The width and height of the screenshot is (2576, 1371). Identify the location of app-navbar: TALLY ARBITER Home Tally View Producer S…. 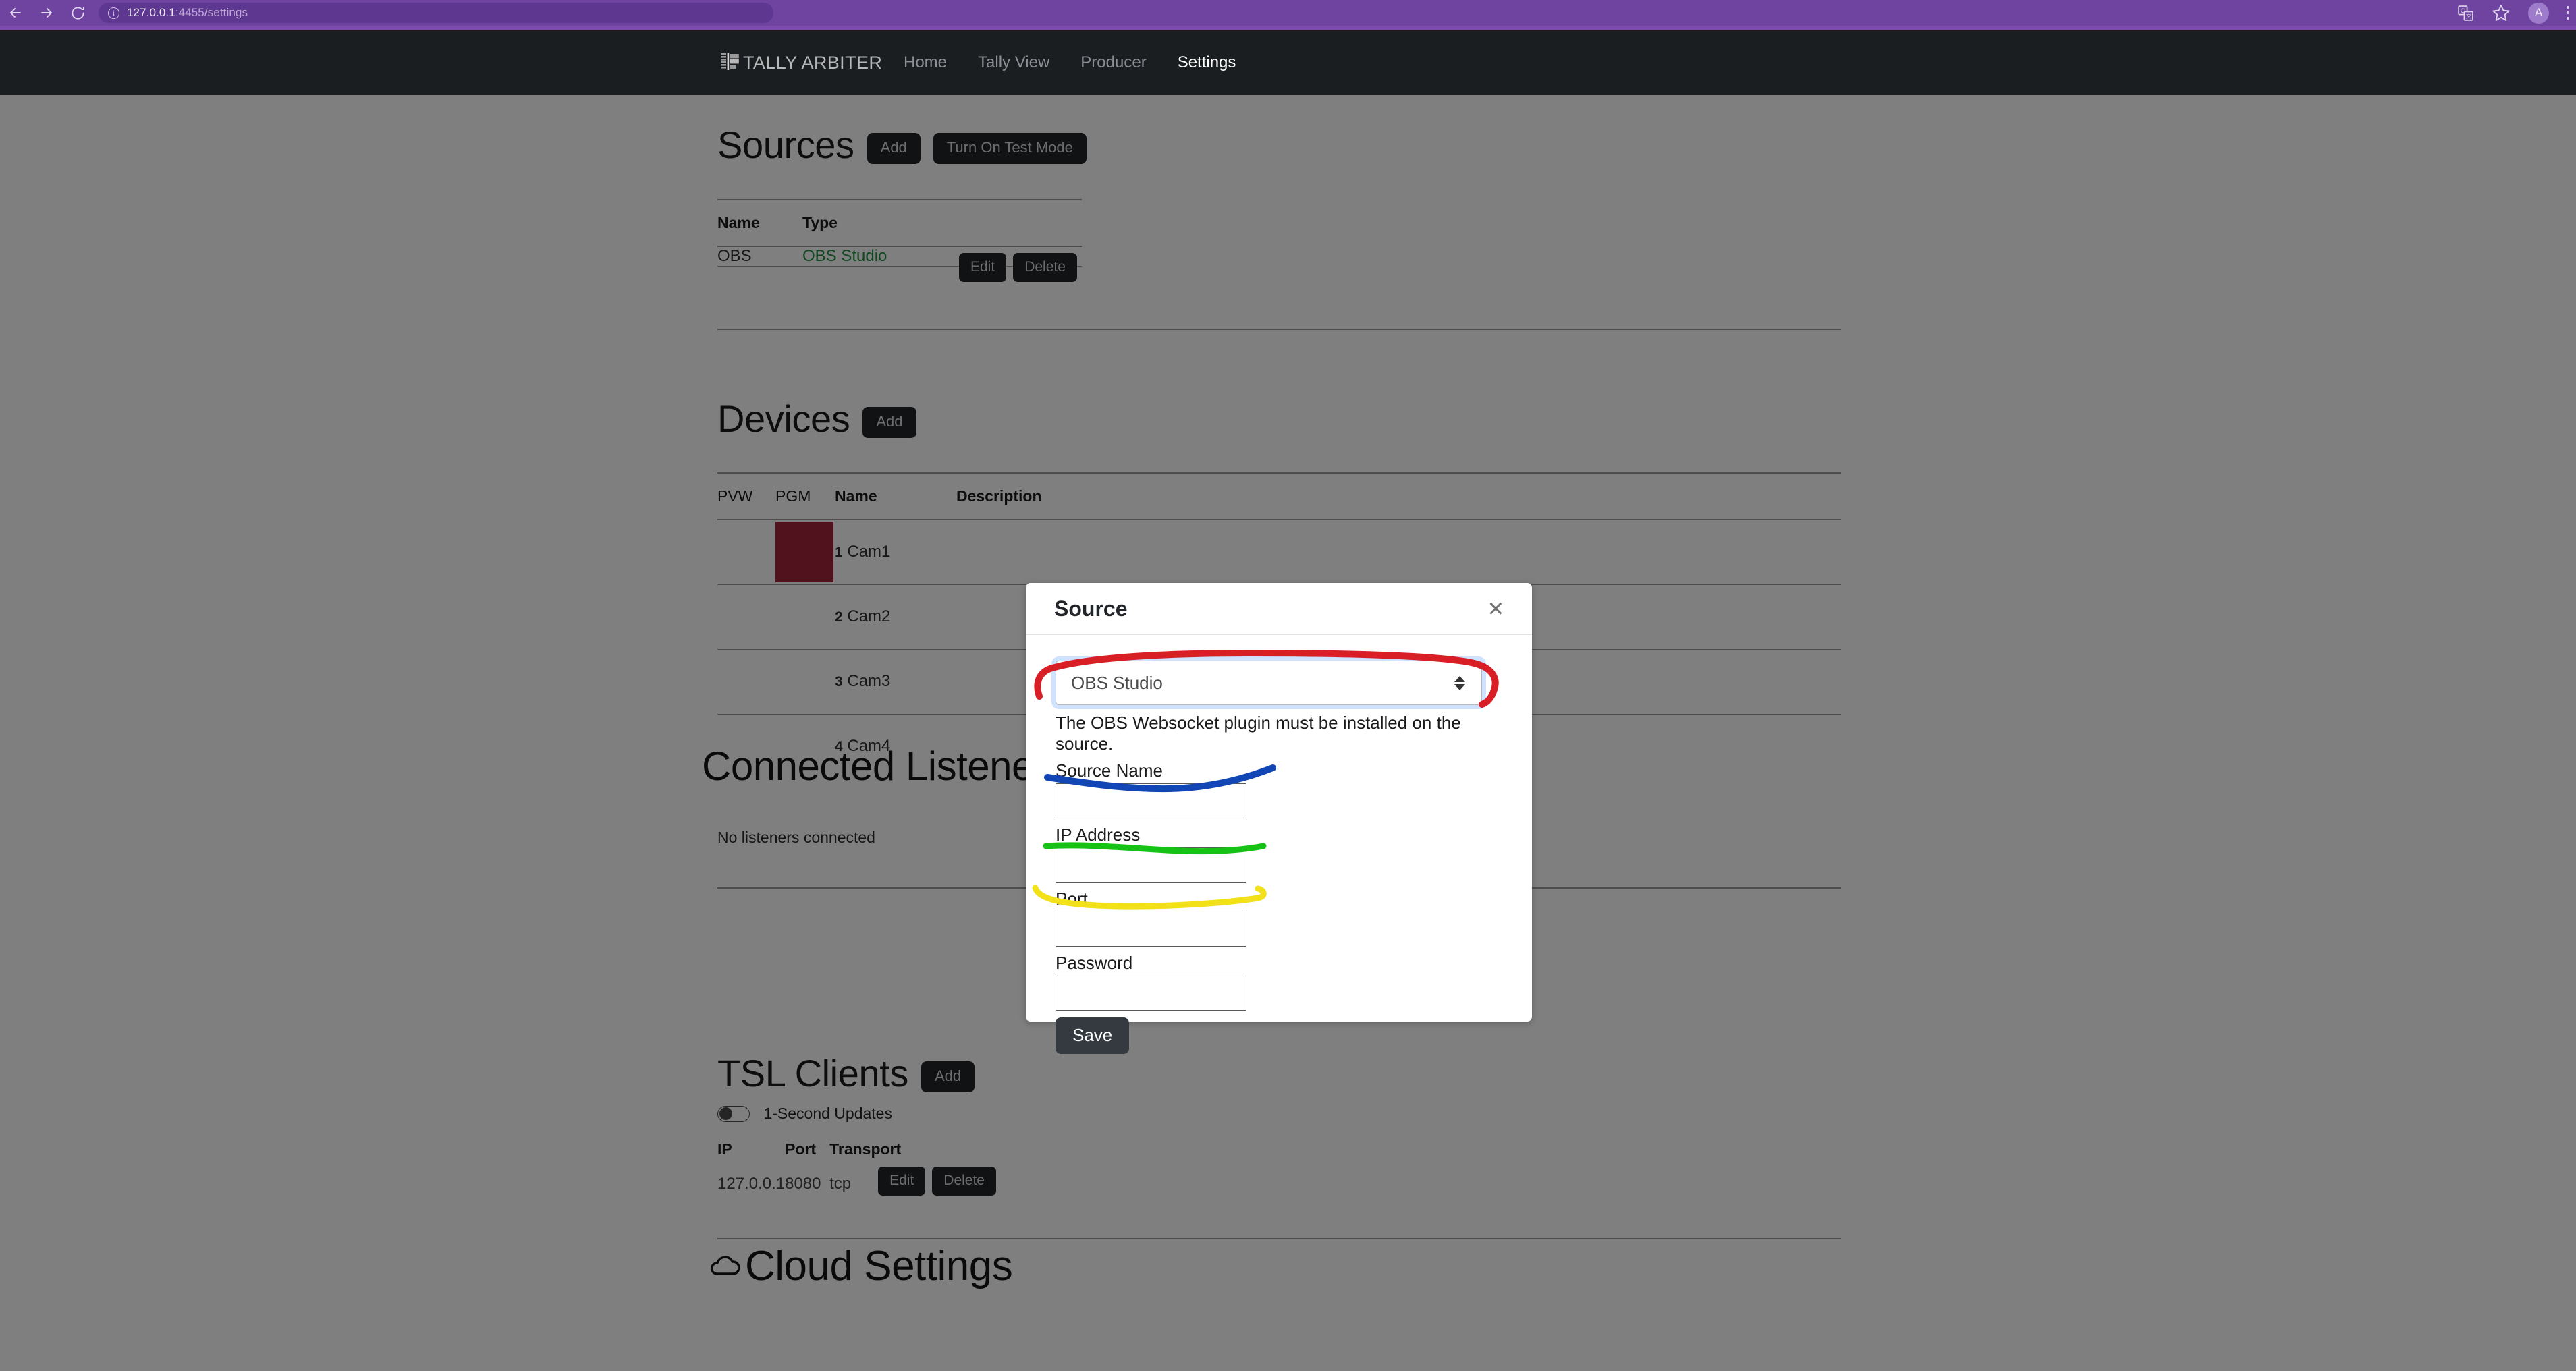
(1288, 62).